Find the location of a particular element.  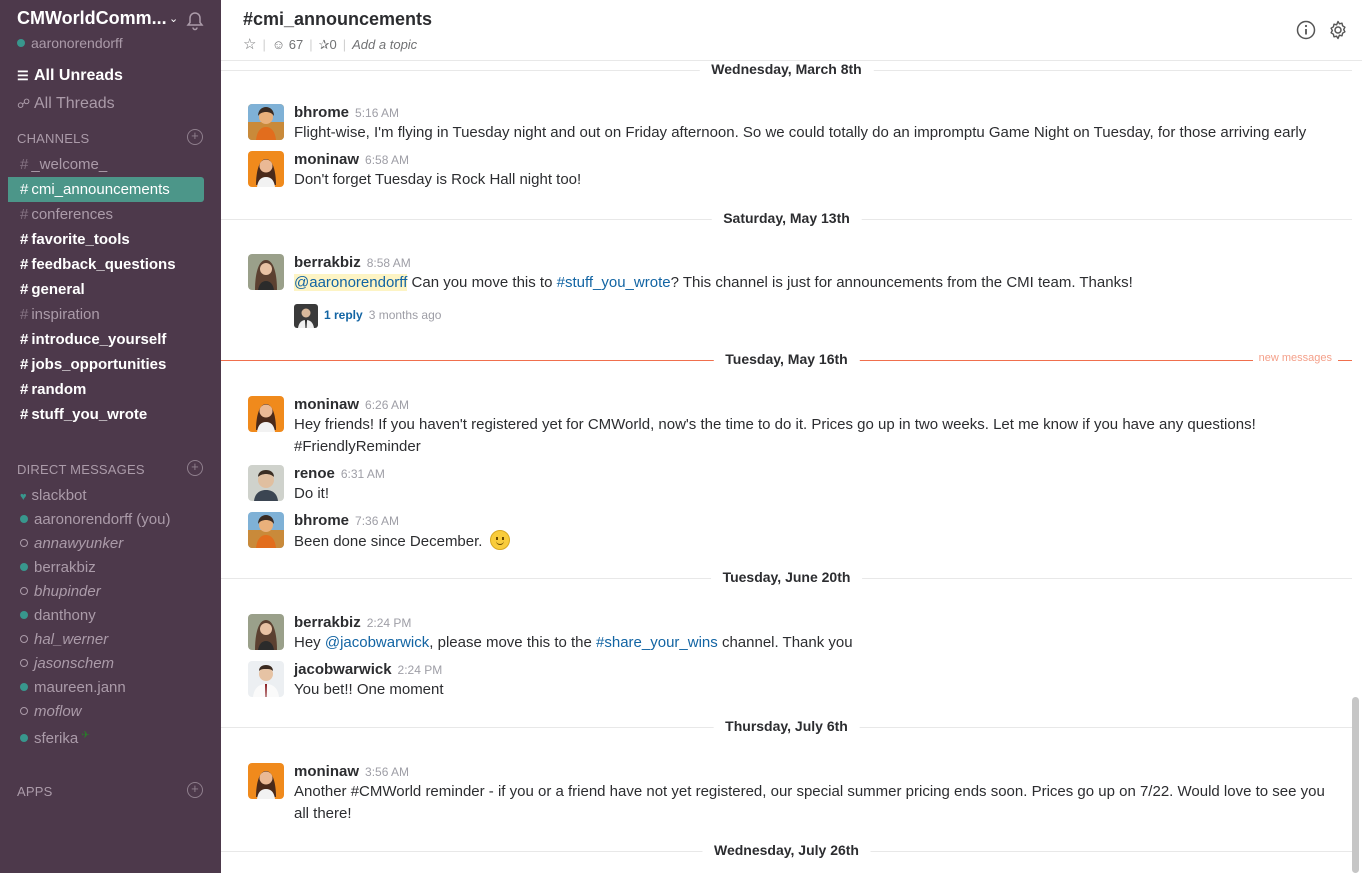

sidebar-channel-cmi-announcements: # cmi_announcements is located at coordinates (106, 189).